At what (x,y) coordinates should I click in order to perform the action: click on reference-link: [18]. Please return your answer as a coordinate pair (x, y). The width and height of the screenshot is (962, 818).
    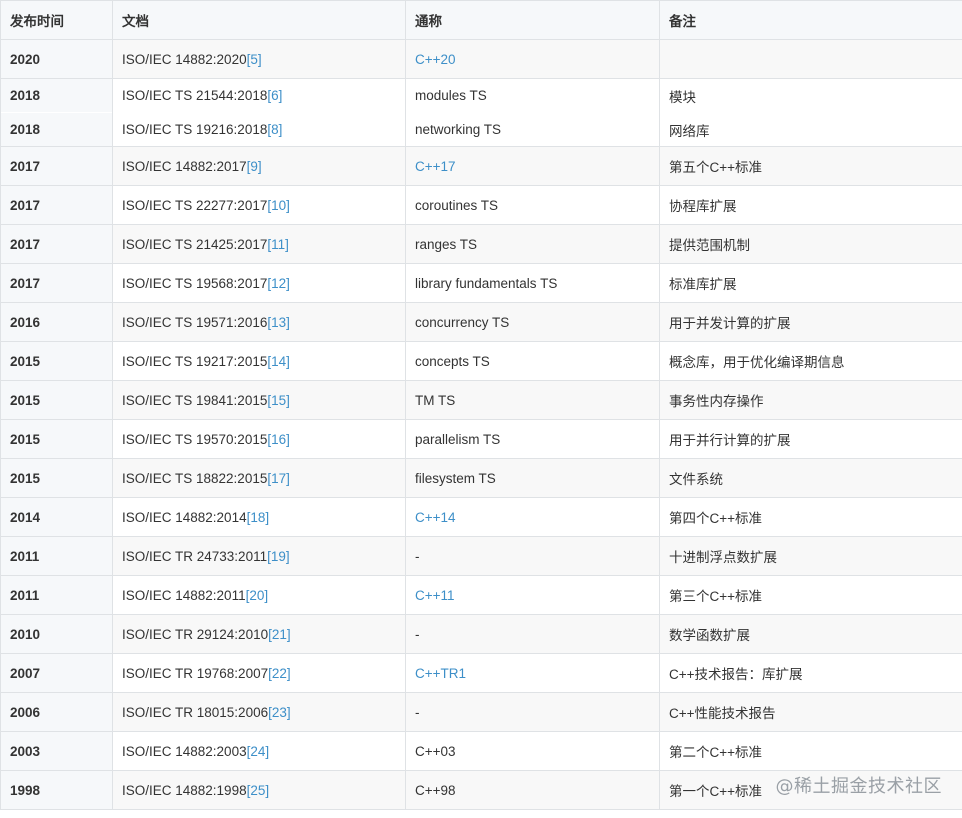
    Looking at the image, I should click on (258, 517).